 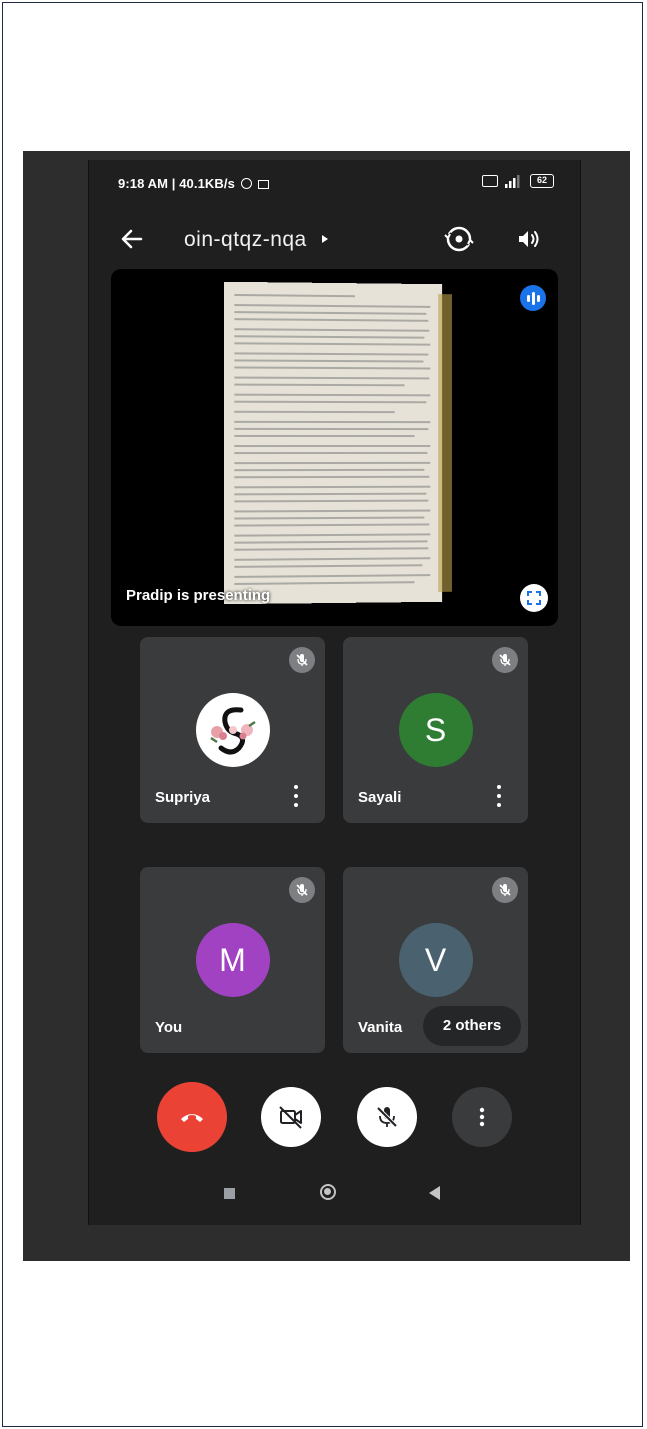 I want to click on avatar: S, so click(x=435, y=730).